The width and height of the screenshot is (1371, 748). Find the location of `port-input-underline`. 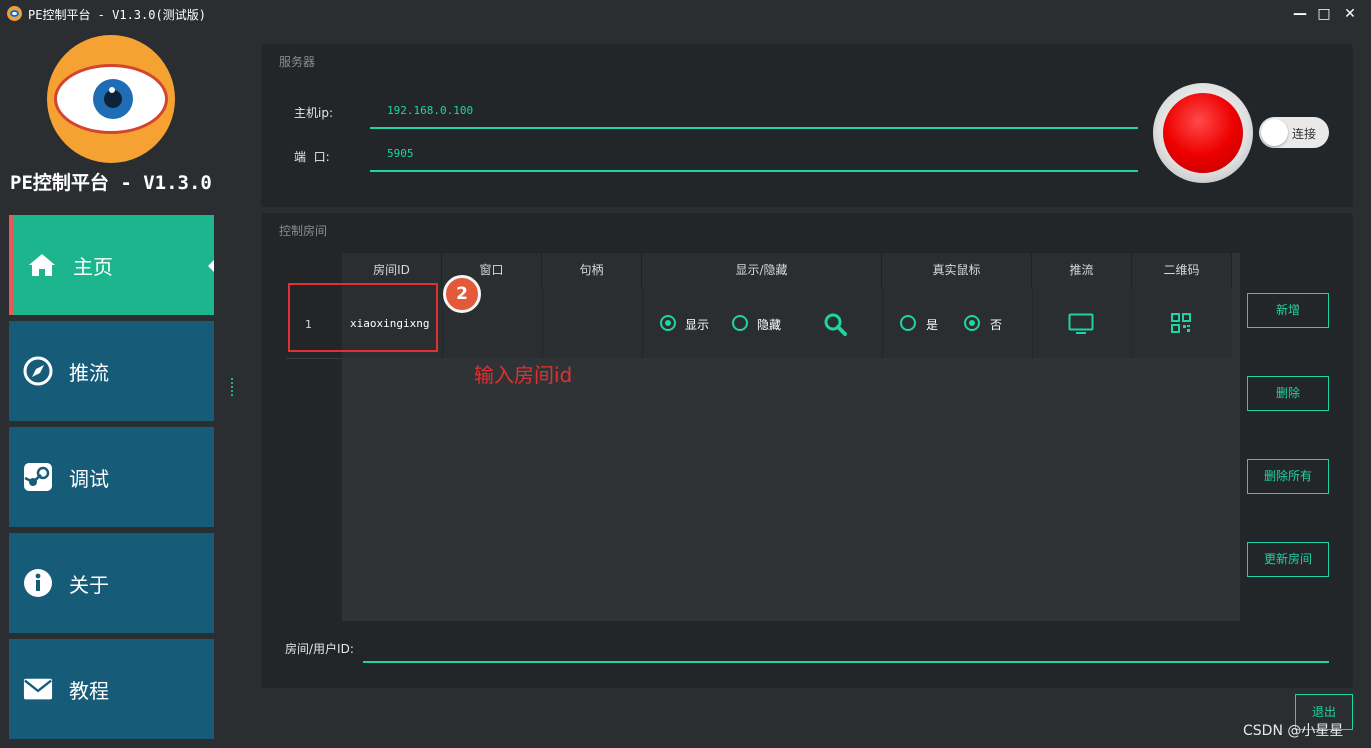

port-input-underline is located at coordinates (754, 171).